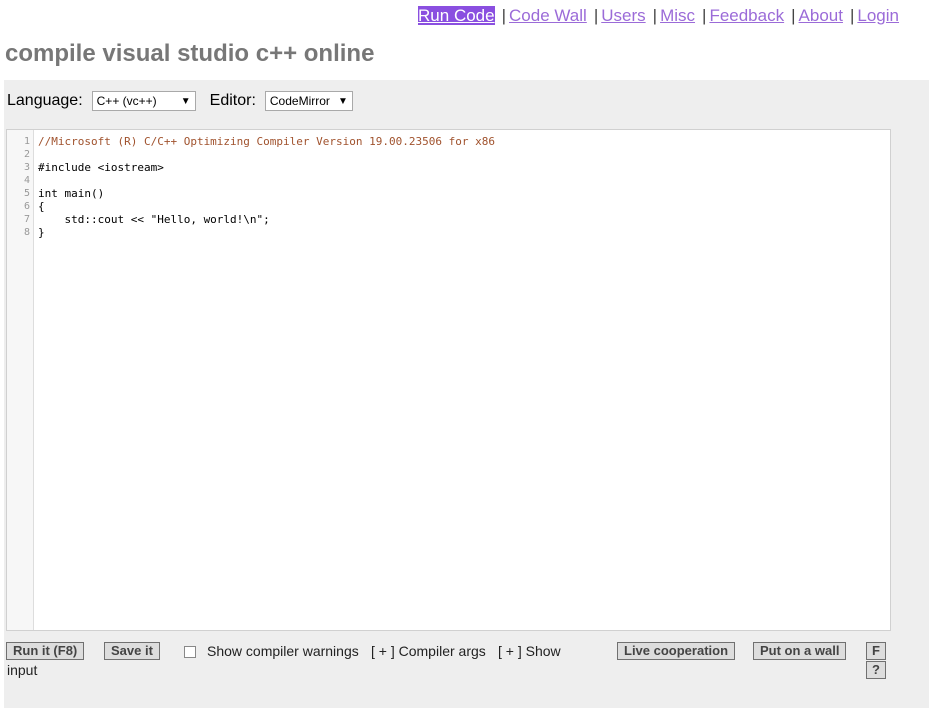  What do you see at coordinates (22, 670) in the screenshot?
I see `show-input-toggle-continued: input` at bounding box center [22, 670].